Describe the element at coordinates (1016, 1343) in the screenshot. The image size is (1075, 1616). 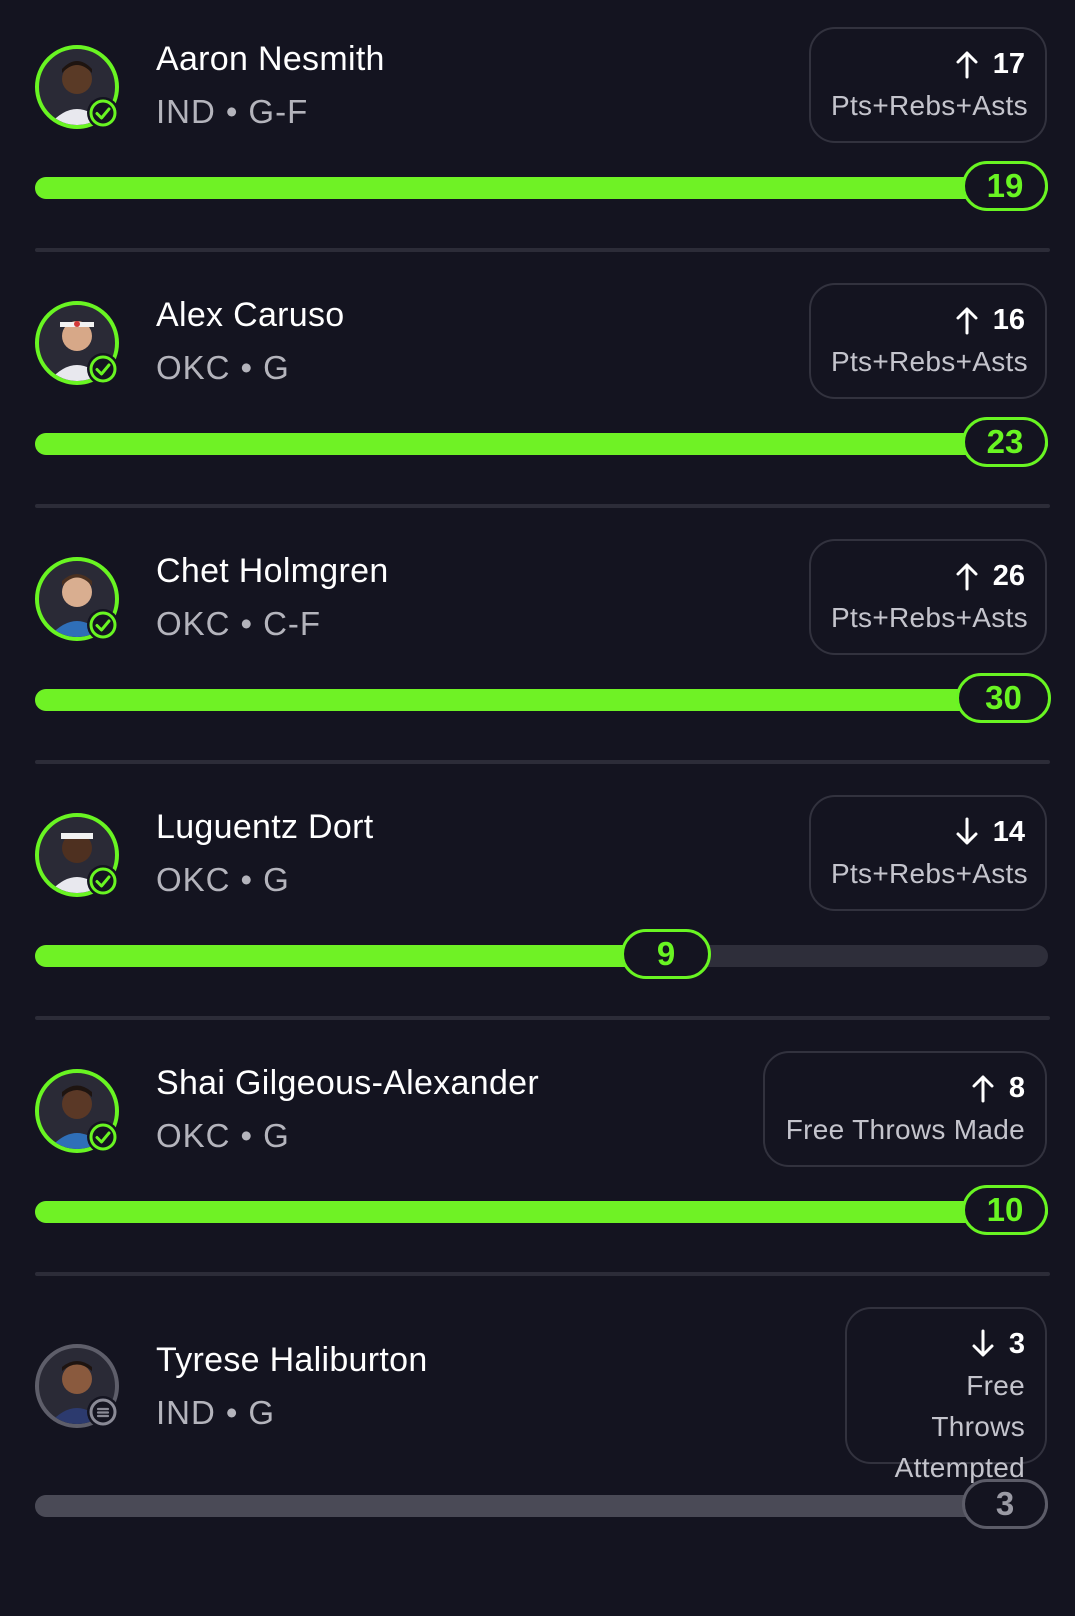
I see `line-value: 3` at that location.